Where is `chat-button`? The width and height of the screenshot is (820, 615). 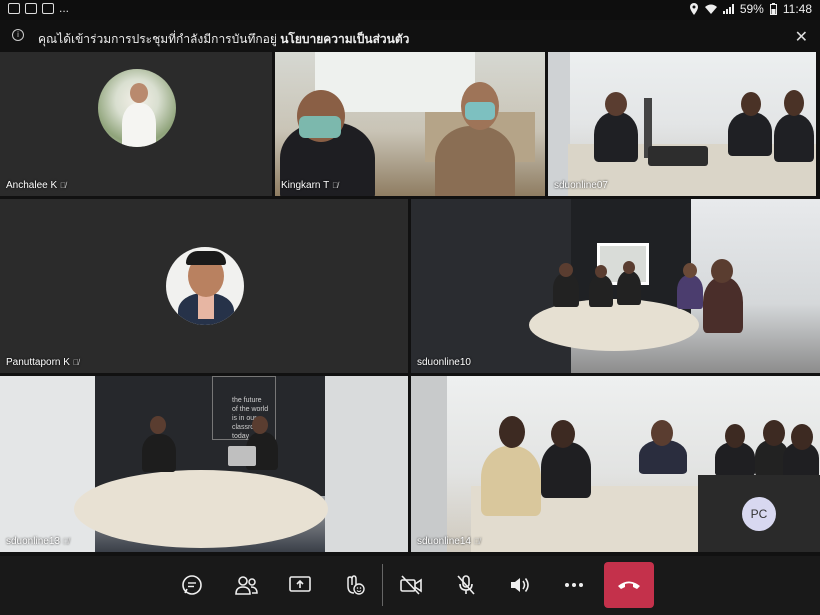 chat-button is located at coordinates (192, 585).